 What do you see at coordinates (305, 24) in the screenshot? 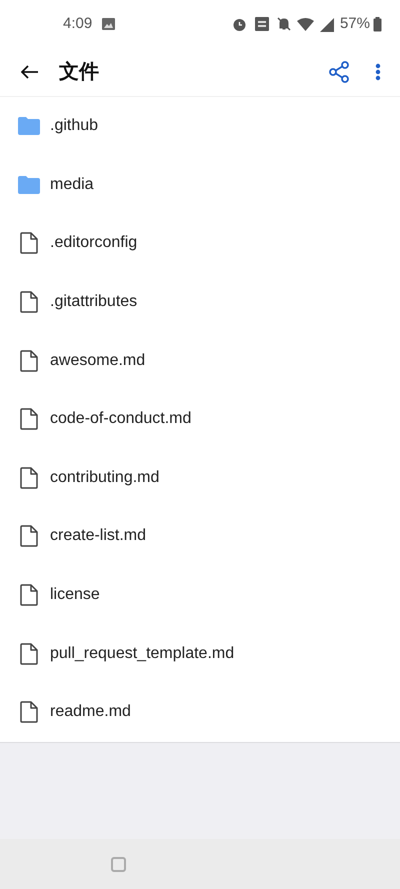
I see `wifi-icon` at bounding box center [305, 24].